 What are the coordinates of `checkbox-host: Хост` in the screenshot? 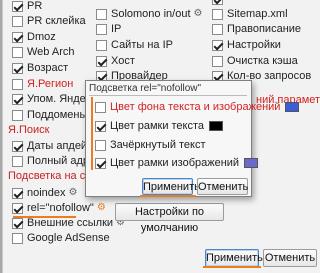 It's located at (115, 61).